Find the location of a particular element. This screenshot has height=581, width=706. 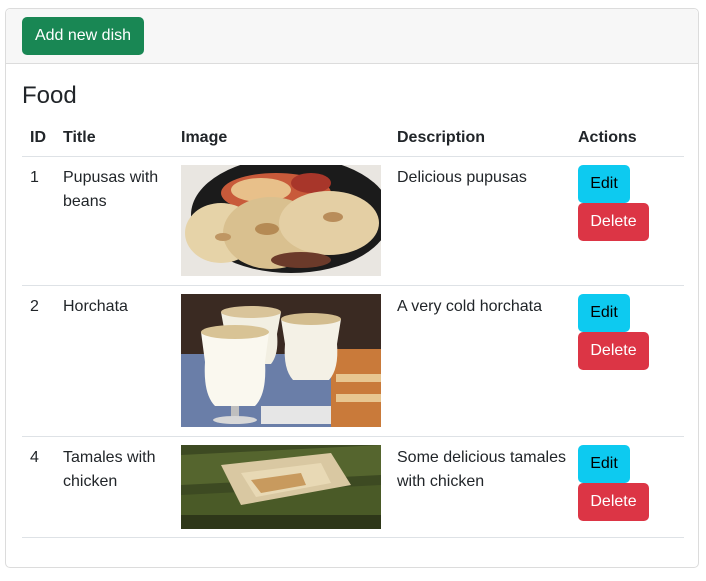

column-header-actions: Actions is located at coordinates (631, 138).